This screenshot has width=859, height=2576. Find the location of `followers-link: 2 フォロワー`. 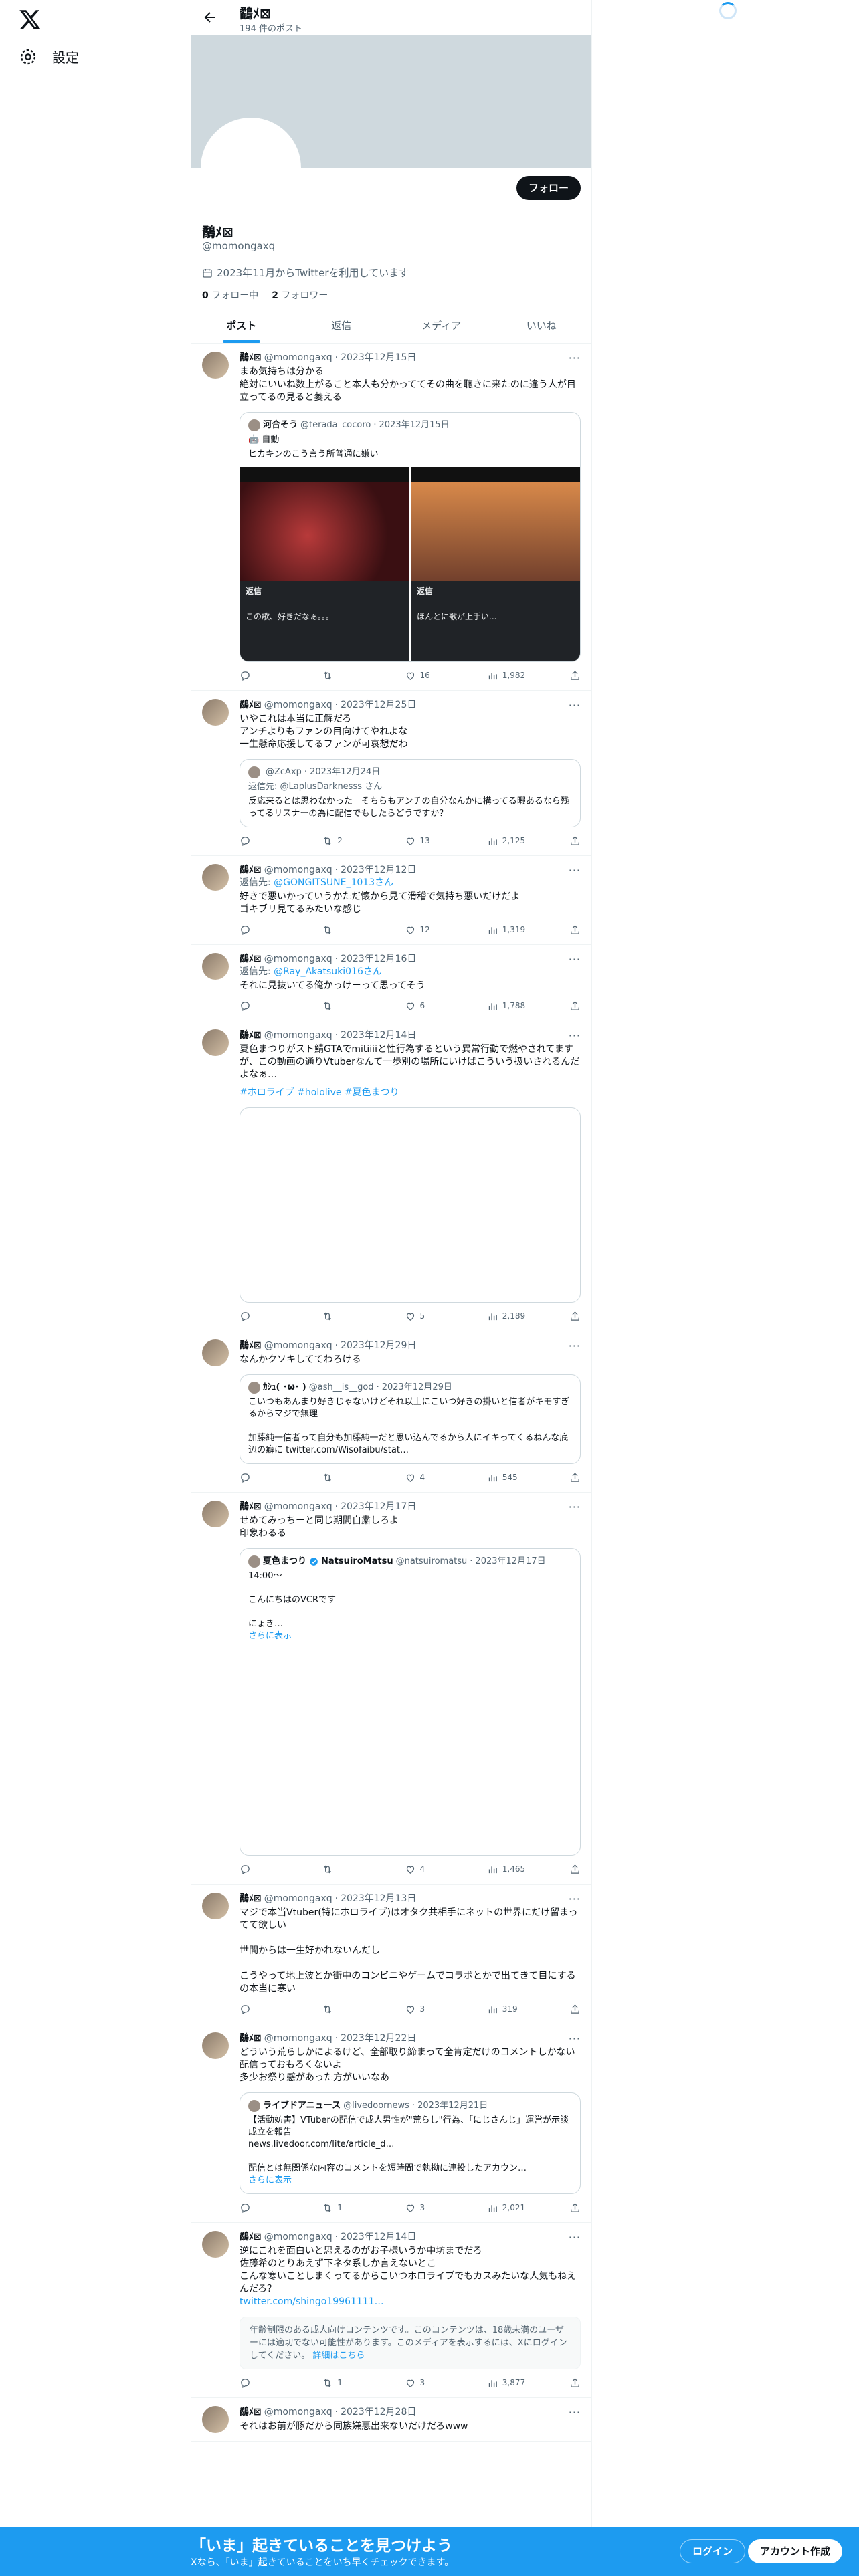

followers-link: 2 フォロワー is located at coordinates (300, 295).